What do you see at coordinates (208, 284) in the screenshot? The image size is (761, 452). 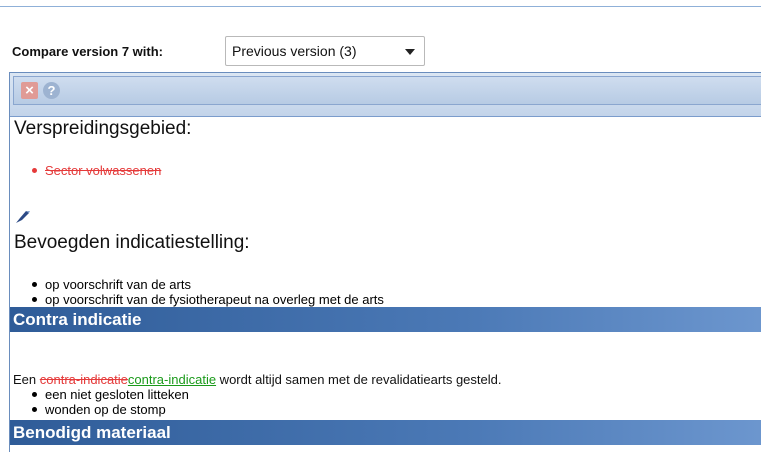 I see `list-item: op voorschrift van de arts` at bounding box center [208, 284].